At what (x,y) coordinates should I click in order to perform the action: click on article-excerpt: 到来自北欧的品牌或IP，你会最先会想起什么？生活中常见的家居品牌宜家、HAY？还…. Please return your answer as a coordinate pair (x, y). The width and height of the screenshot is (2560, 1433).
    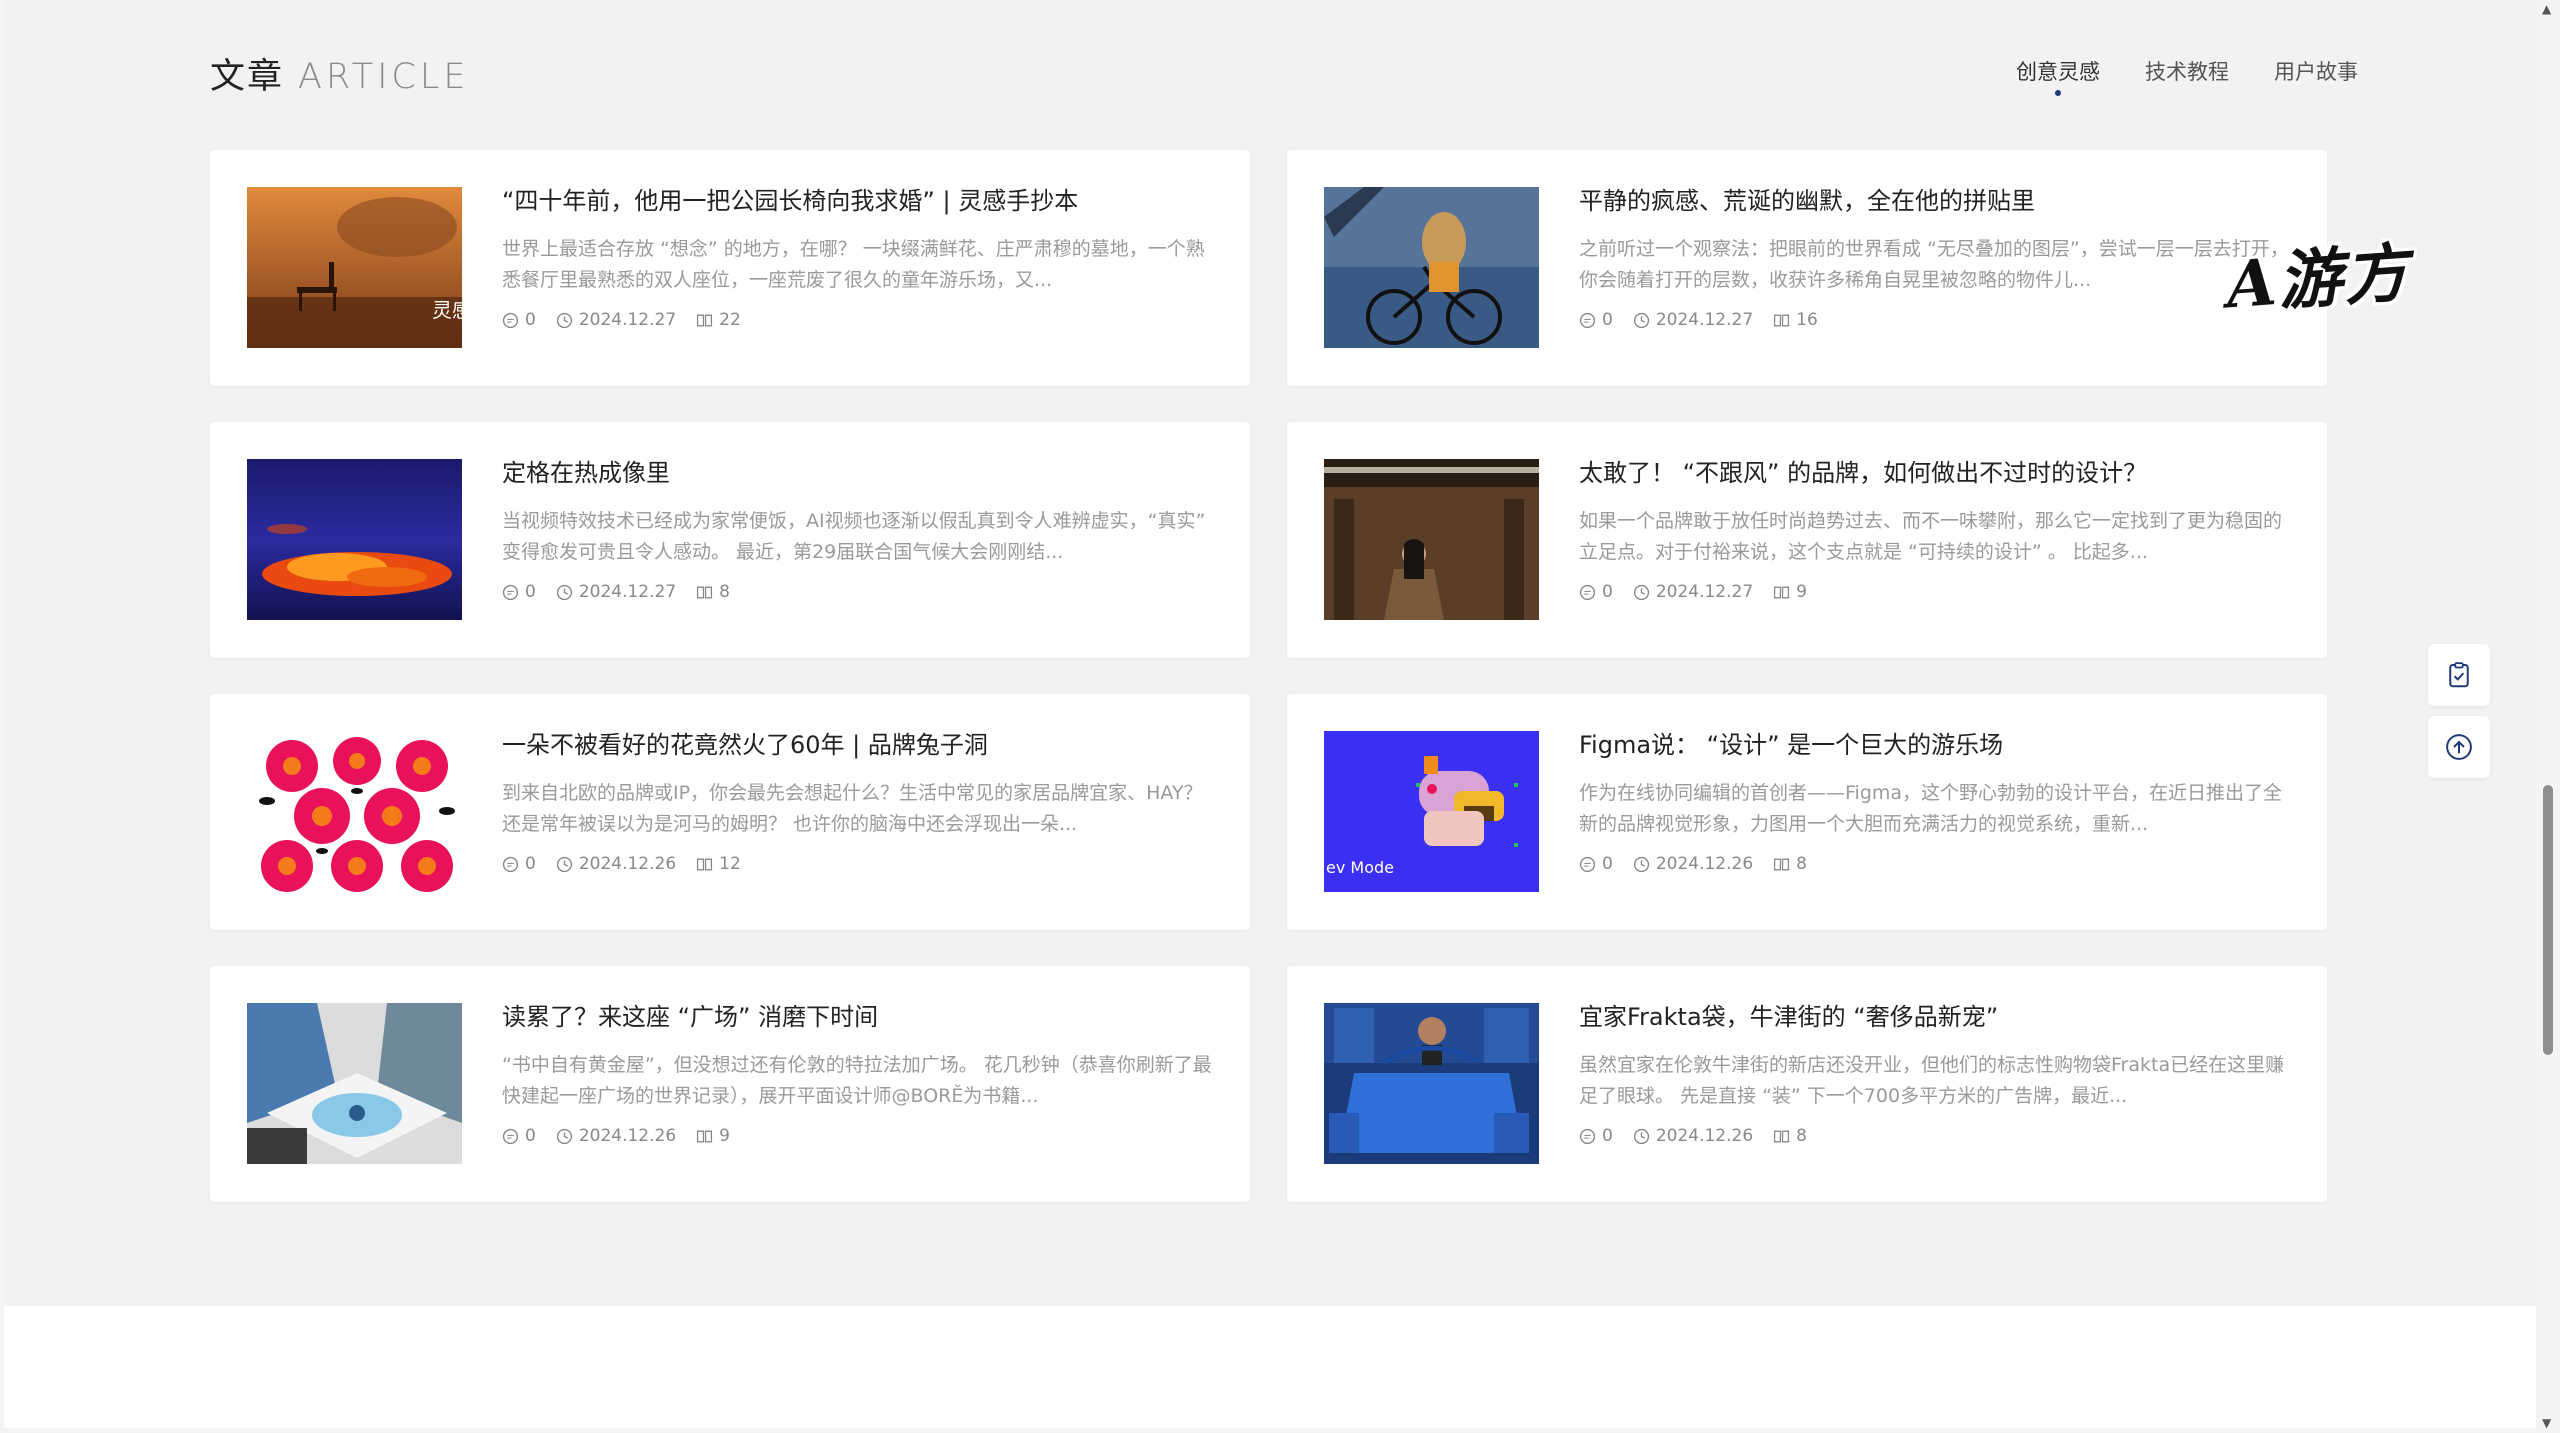
    Looking at the image, I should click on (852, 808).